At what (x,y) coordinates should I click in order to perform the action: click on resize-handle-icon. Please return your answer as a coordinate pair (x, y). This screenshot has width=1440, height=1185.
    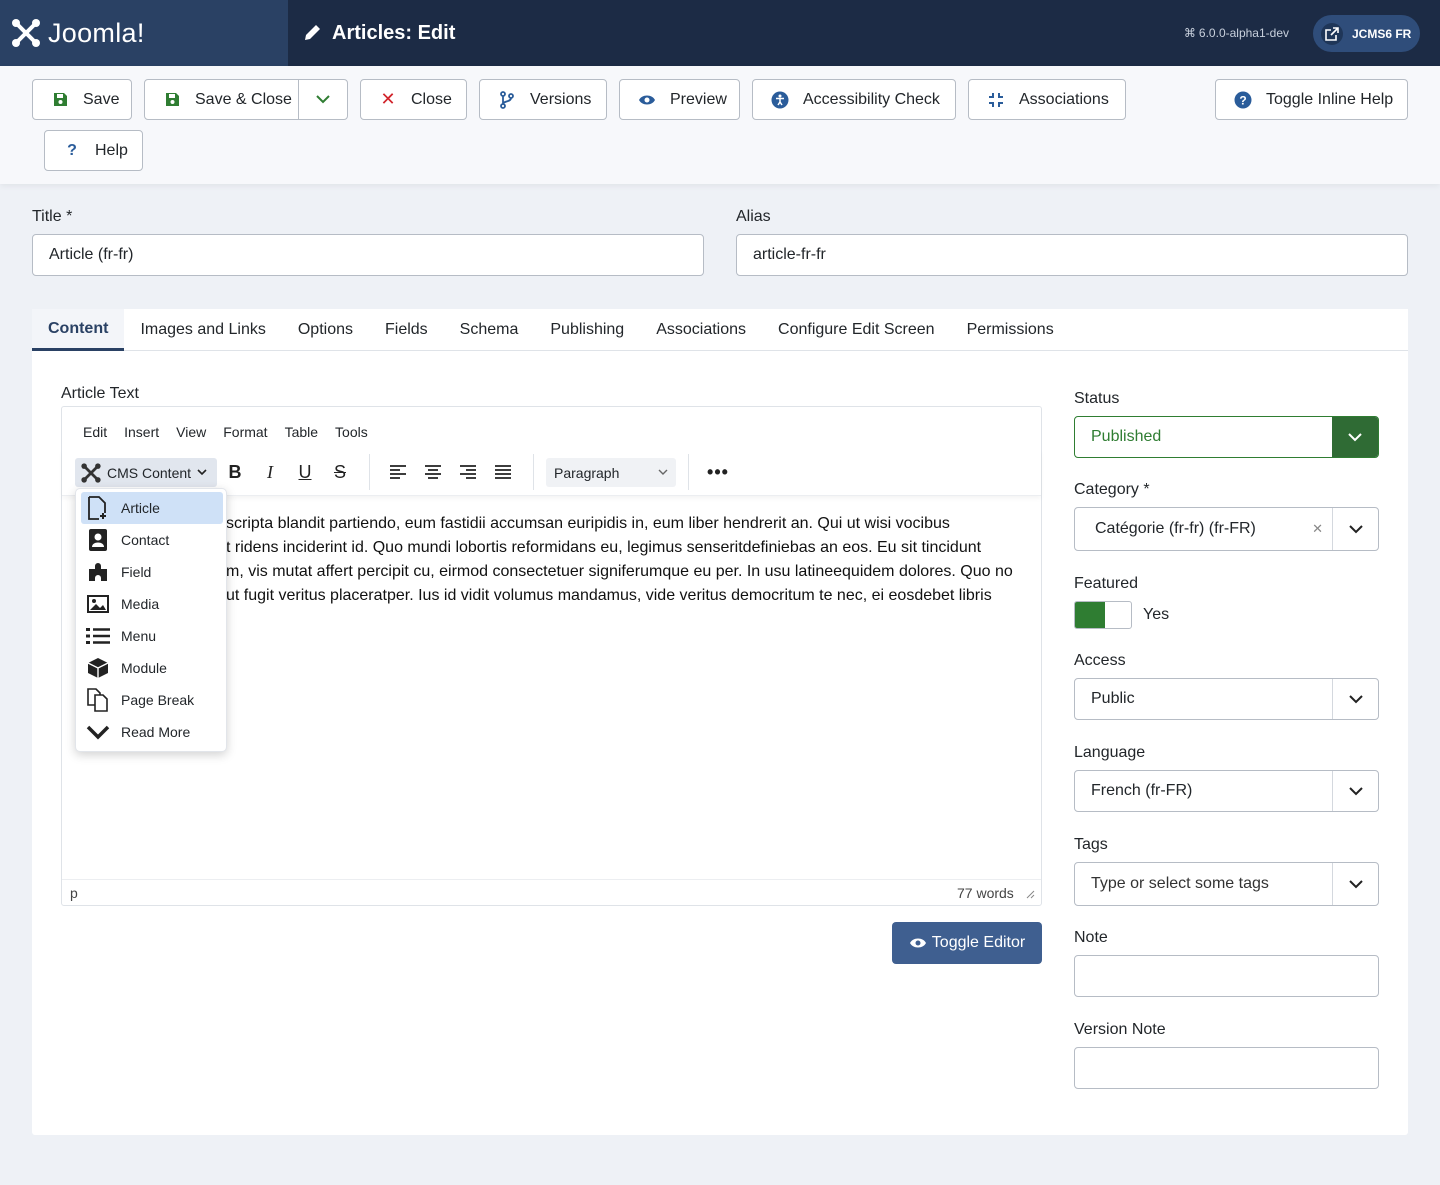
    Looking at the image, I should click on (1030, 894).